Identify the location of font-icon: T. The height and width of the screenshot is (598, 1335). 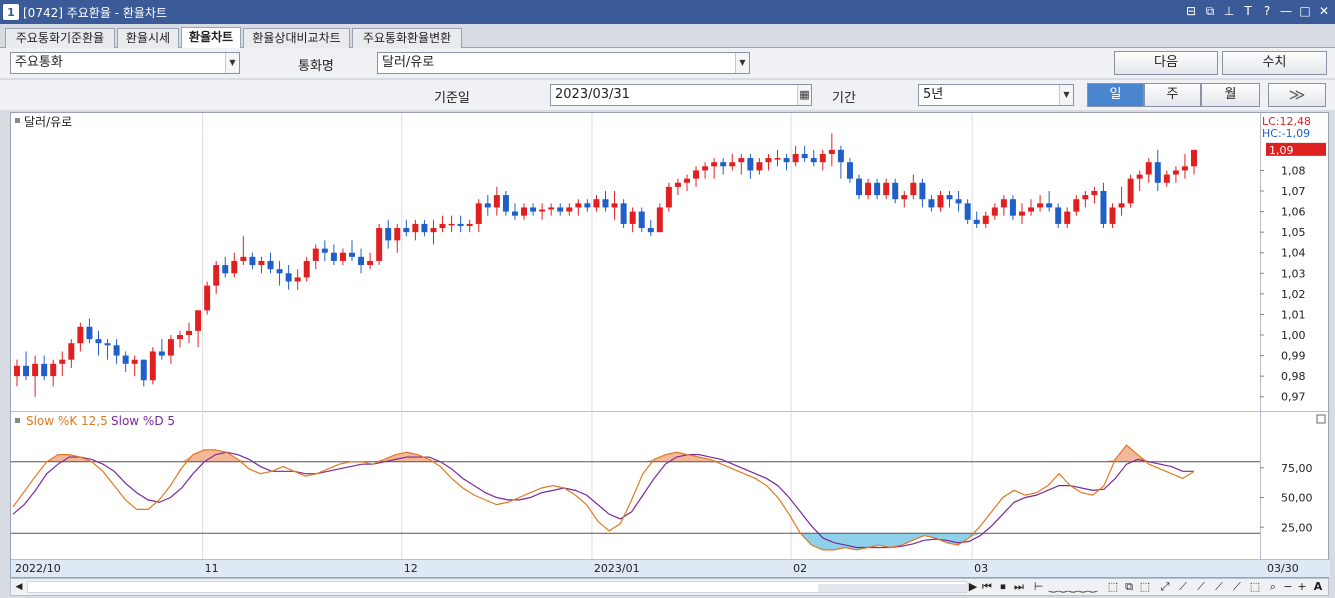
(1248, 11).